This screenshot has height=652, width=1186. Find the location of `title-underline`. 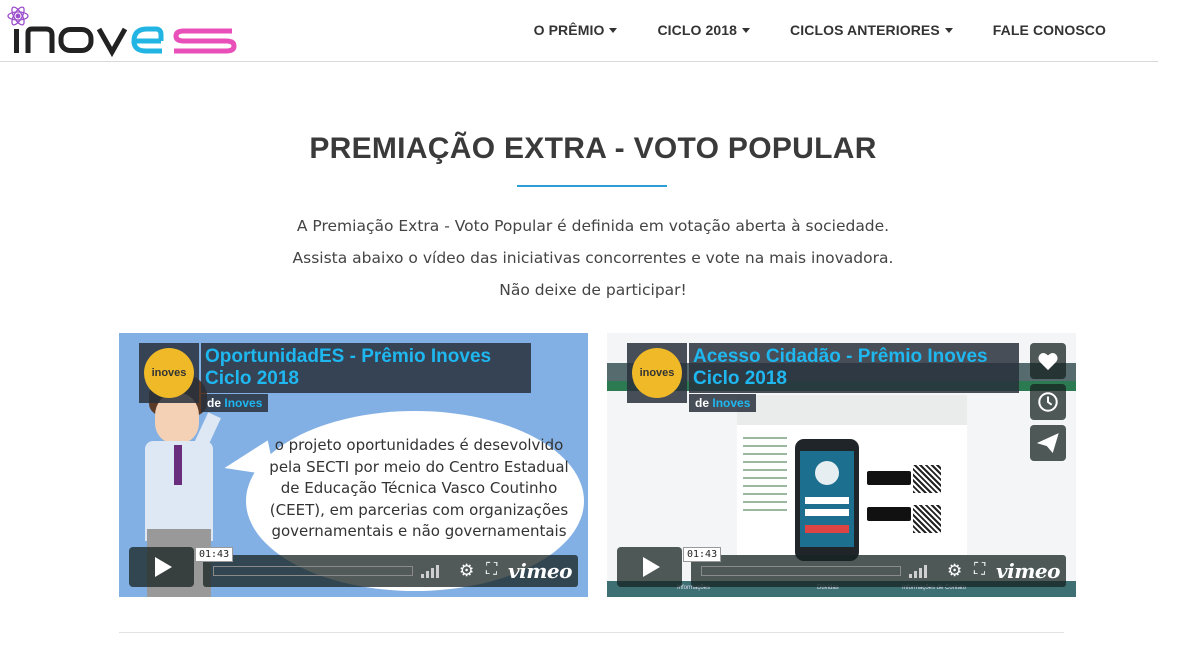

title-underline is located at coordinates (592, 186).